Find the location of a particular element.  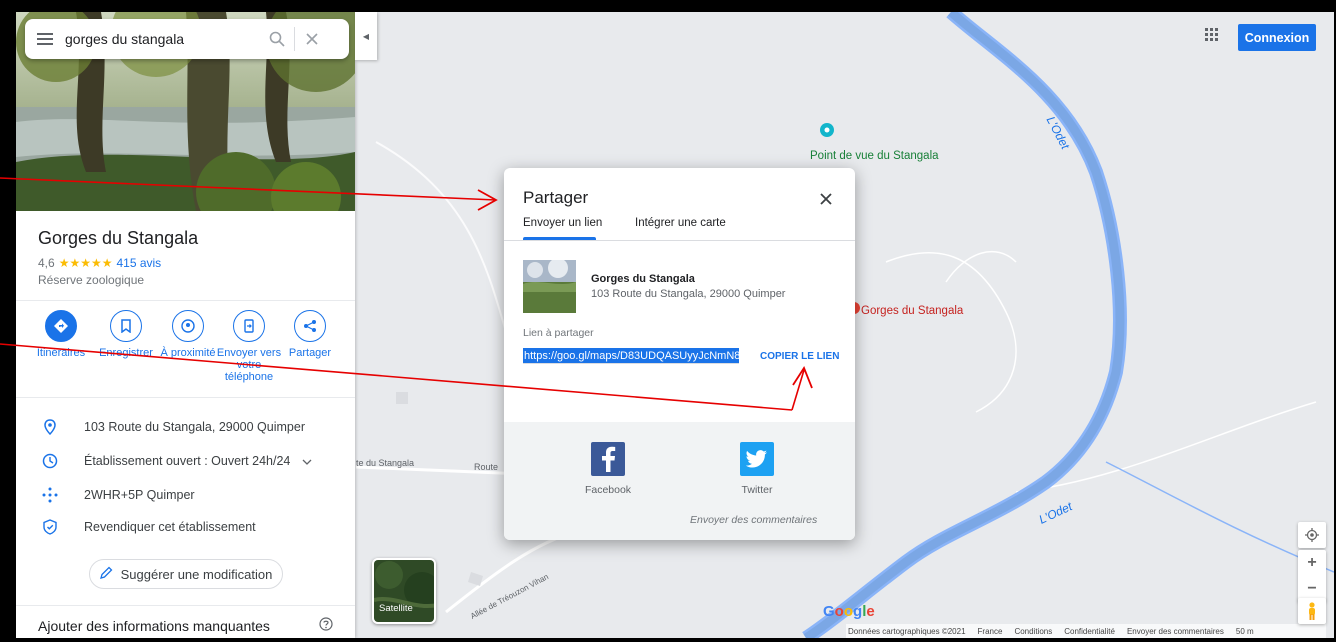

address-text: 103 Route du Stangala, 29000 Quimper is located at coordinates (194, 427).